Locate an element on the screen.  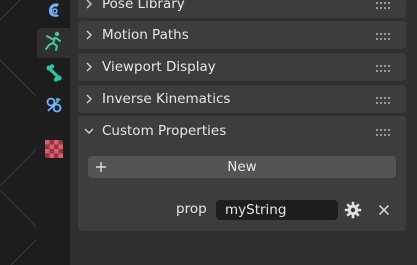
bone-constraint-icon is located at coordinates (54, 107).